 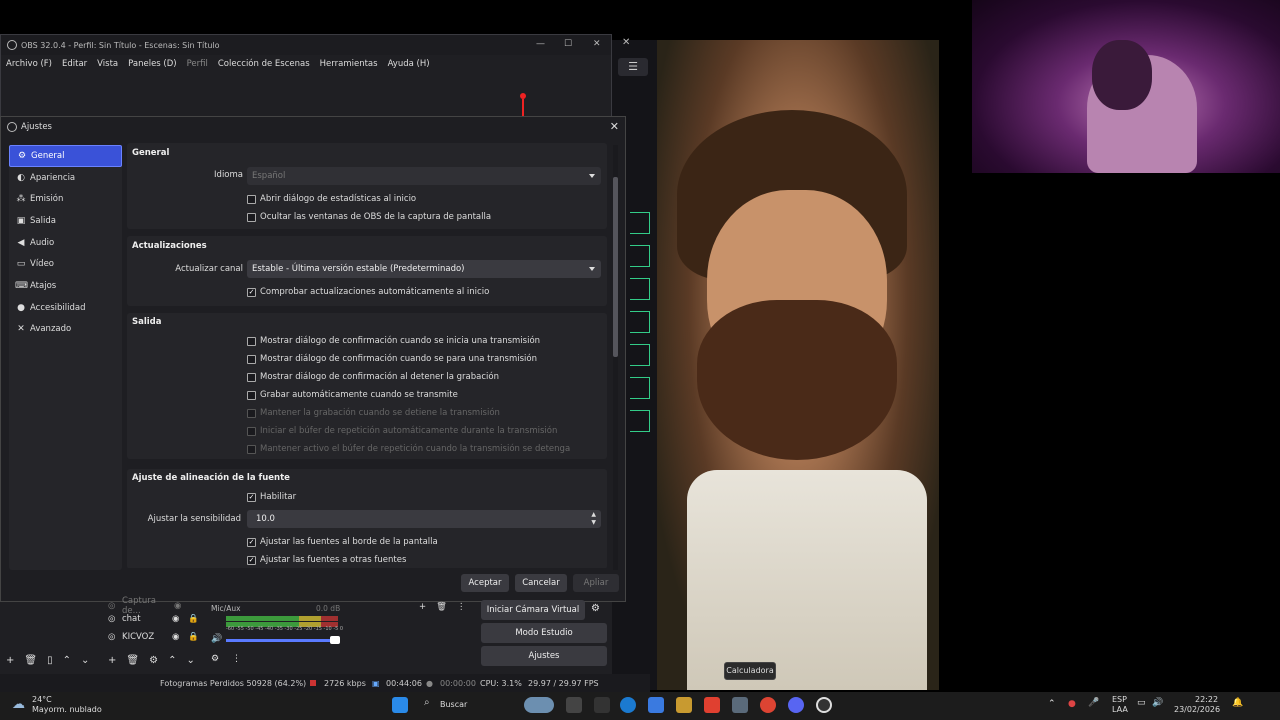 I want to click on tray-icon: ●, so click(x=1072, y=704).